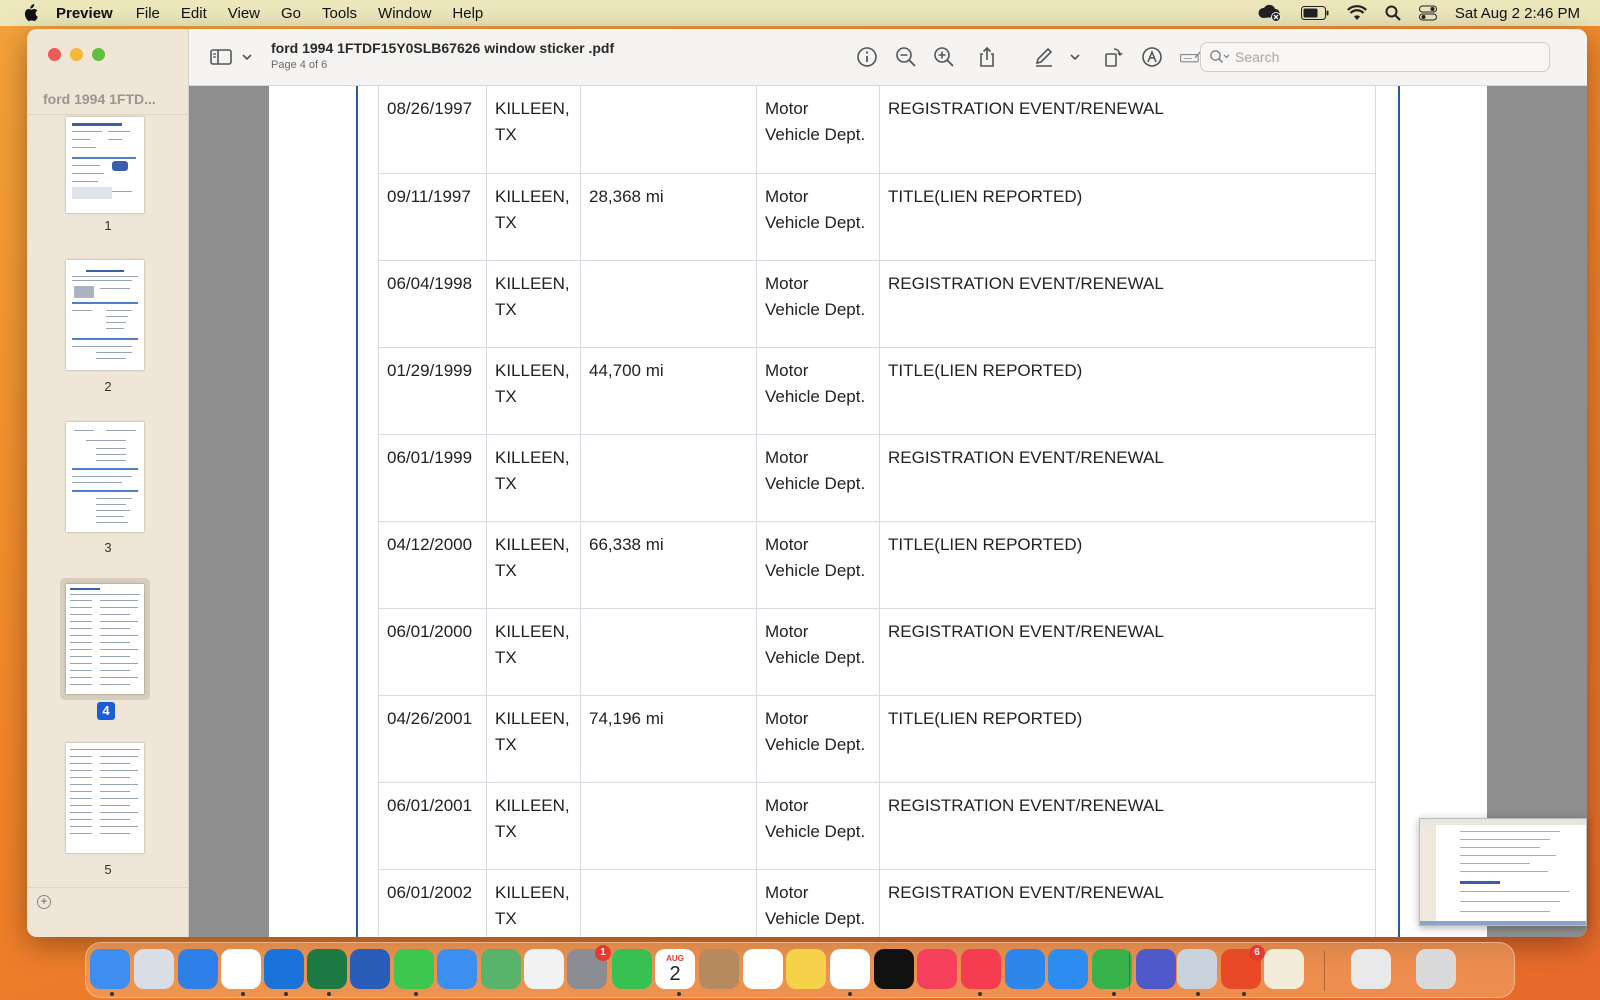 This screenshot has width=1600, height=1000. I want to click on microsoft-office-icon: 6, so click(1243, 967).